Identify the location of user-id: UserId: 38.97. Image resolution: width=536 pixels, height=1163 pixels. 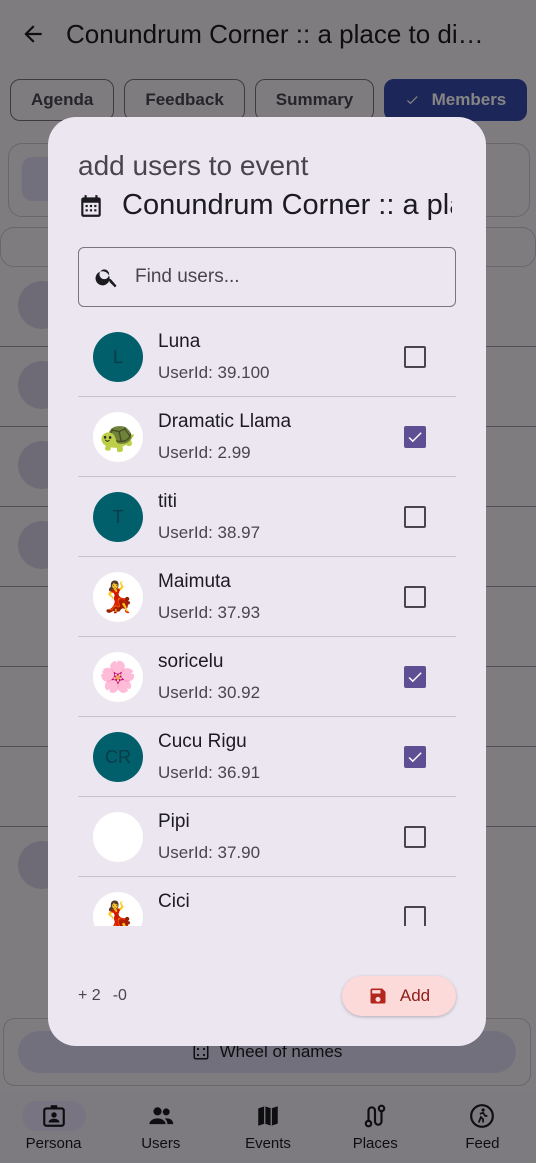
(209, 532).